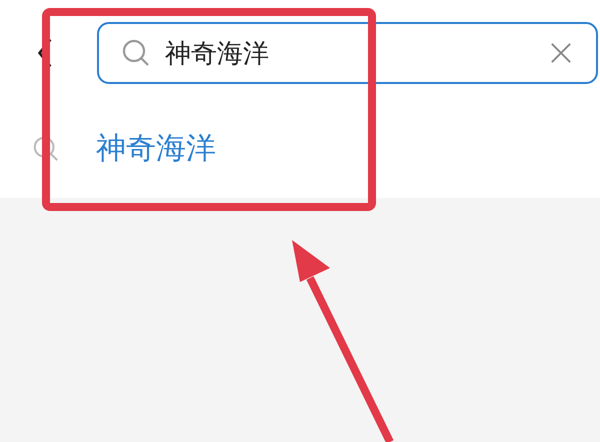 The width and height of the screenshot is (600, 442). I want to click on suggestion-item: 神奇海洋, so click(156, 148).